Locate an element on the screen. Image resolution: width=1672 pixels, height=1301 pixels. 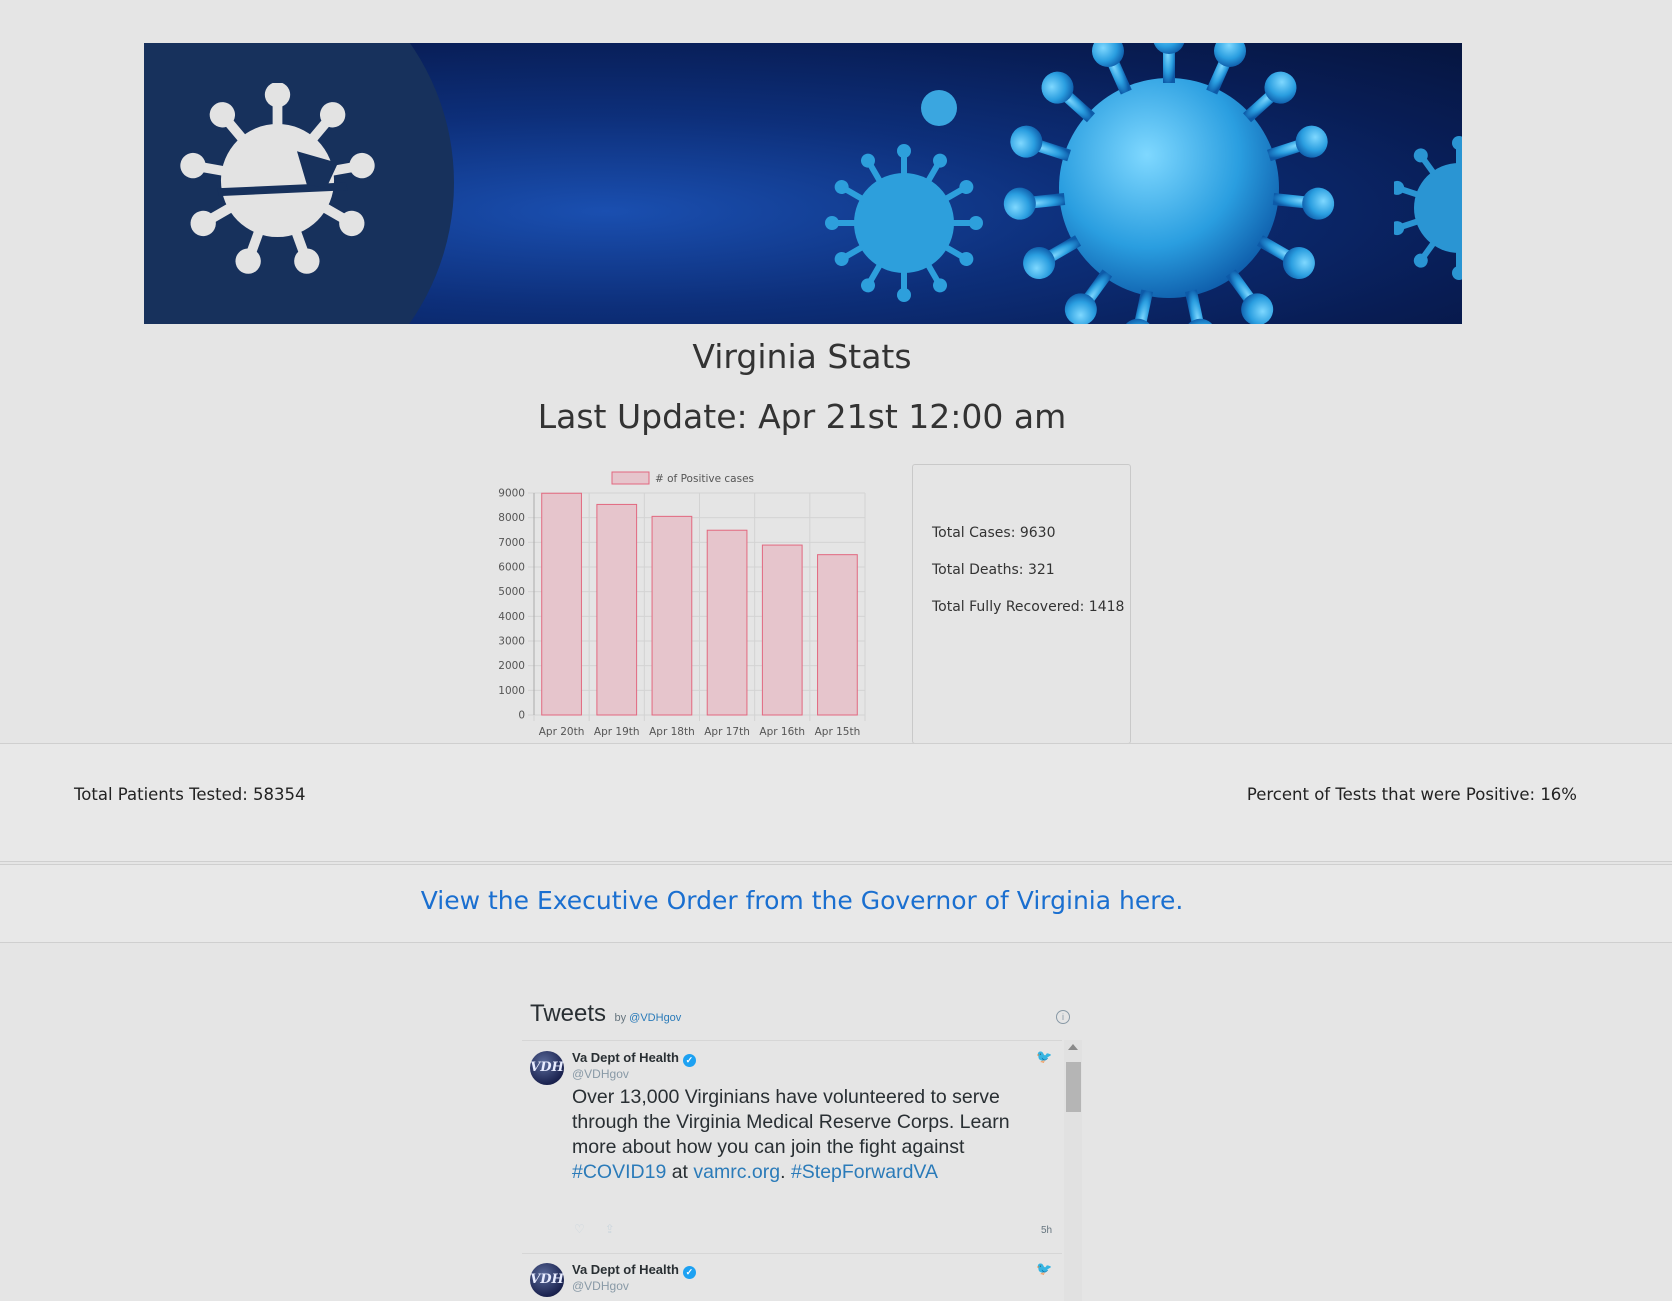
legend-swatch is located at coordinates (630, 478).